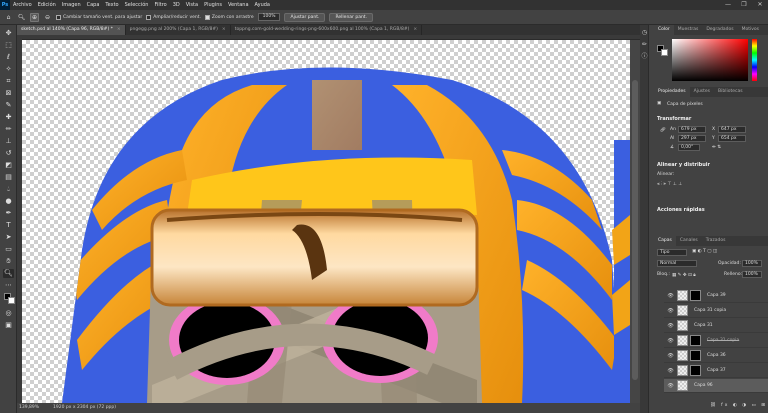  What do you see at coordinates (29, 408) in the screenshot?
I see `zoom-readout: 139,89%` at bounding box center [29, 408].